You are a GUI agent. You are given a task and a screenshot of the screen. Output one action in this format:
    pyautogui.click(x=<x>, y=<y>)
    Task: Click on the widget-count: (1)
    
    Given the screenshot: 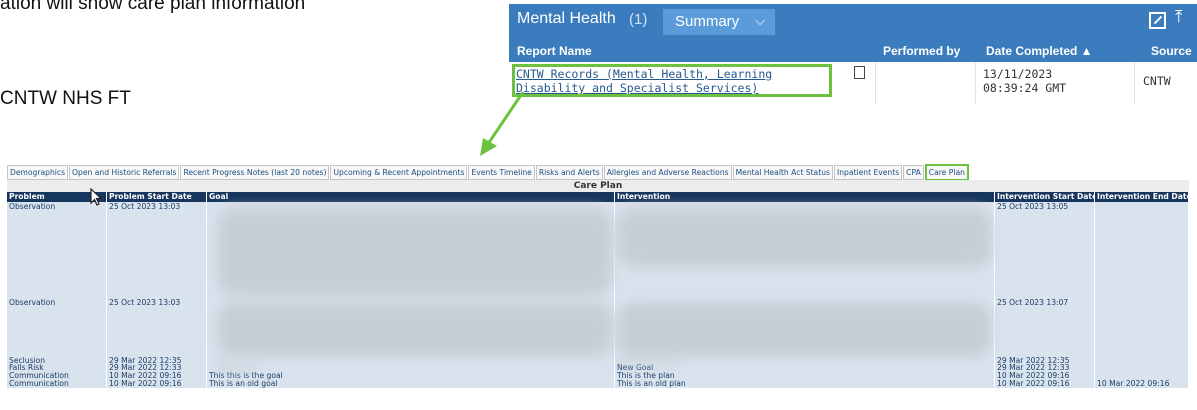 What is the action you would take?
    pyautogui.click(x=638, y=19)
    